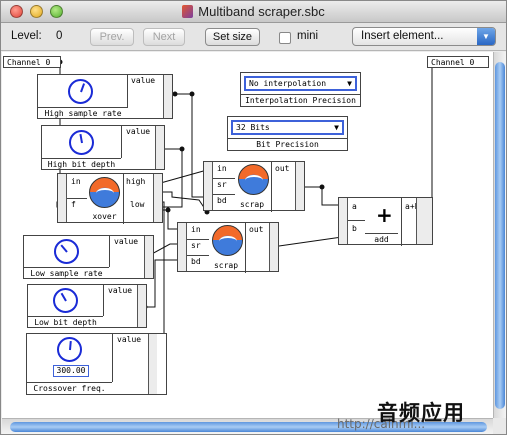  What do you see at coordinates (69, 388) in the screenshot?
I see `module-caption: Crossover freq.` at bounding box center [69, 388].